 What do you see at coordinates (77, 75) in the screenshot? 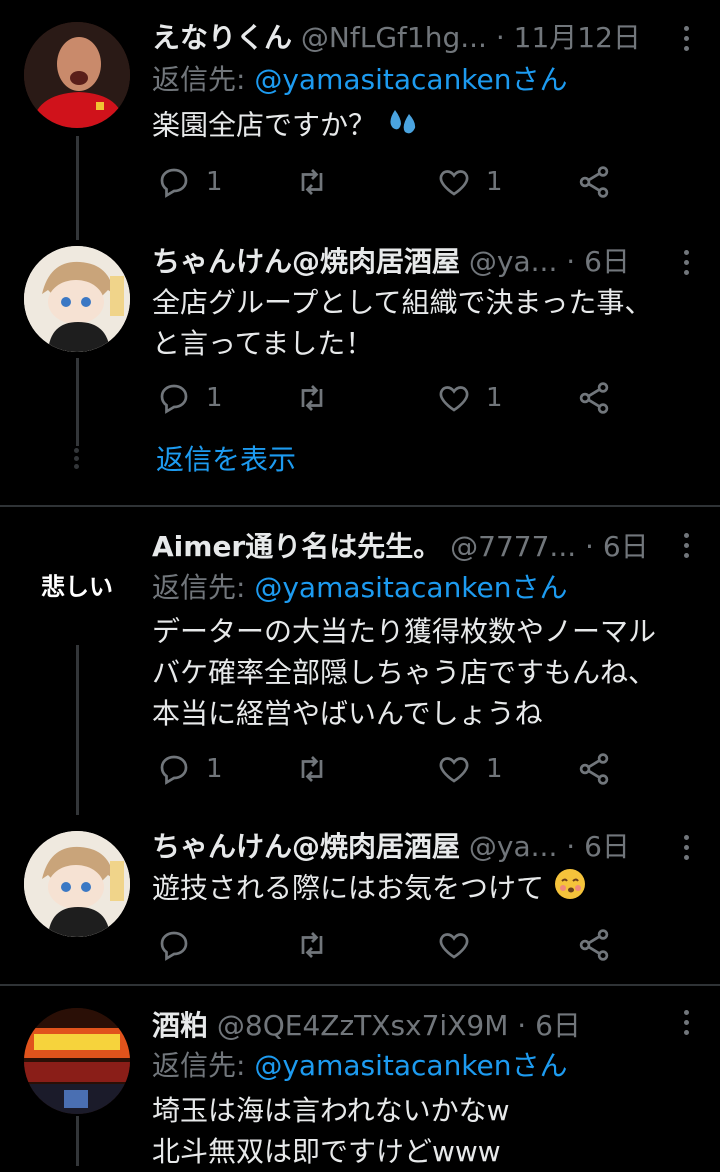
I see `avatar-enarikun` at bounding box center [77, 75].